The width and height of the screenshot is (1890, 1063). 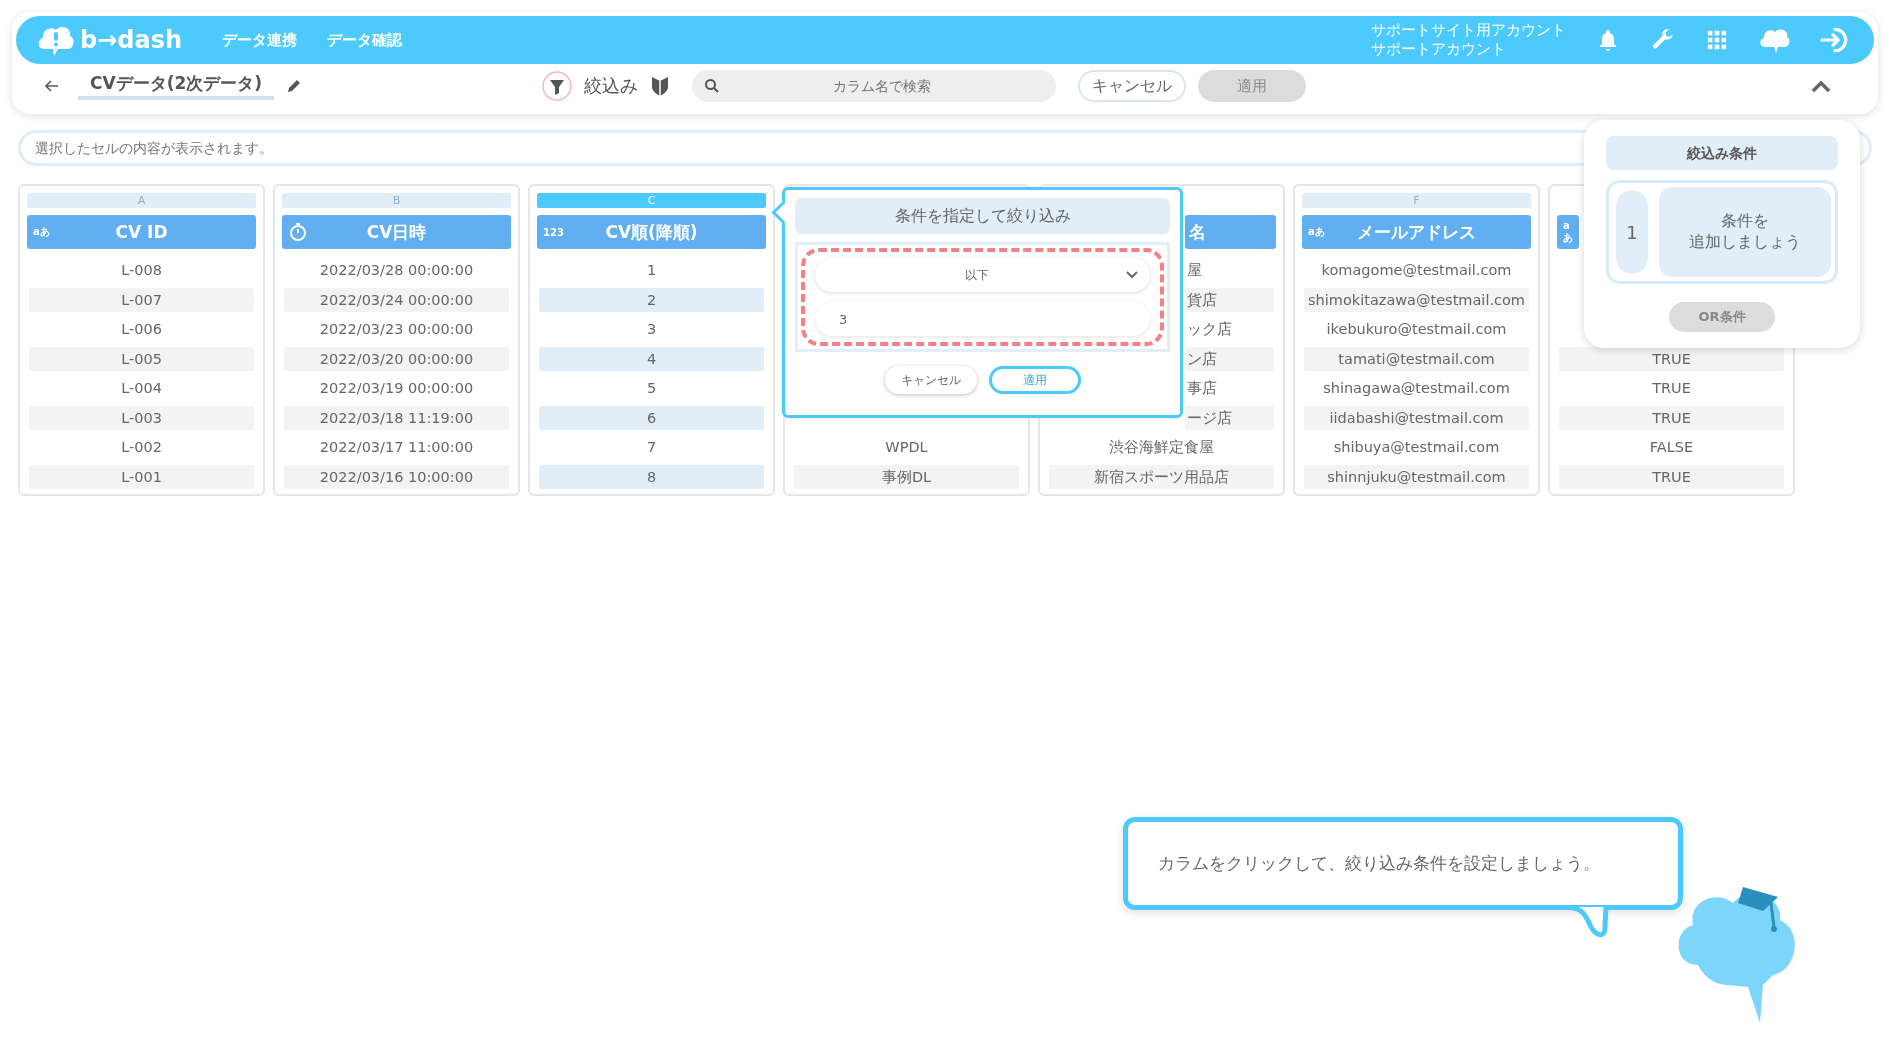 What do you see at coordinates (906, 476) in the screenshot?
I see `table-cell: 事例DL` at bounding box center [906, 476].